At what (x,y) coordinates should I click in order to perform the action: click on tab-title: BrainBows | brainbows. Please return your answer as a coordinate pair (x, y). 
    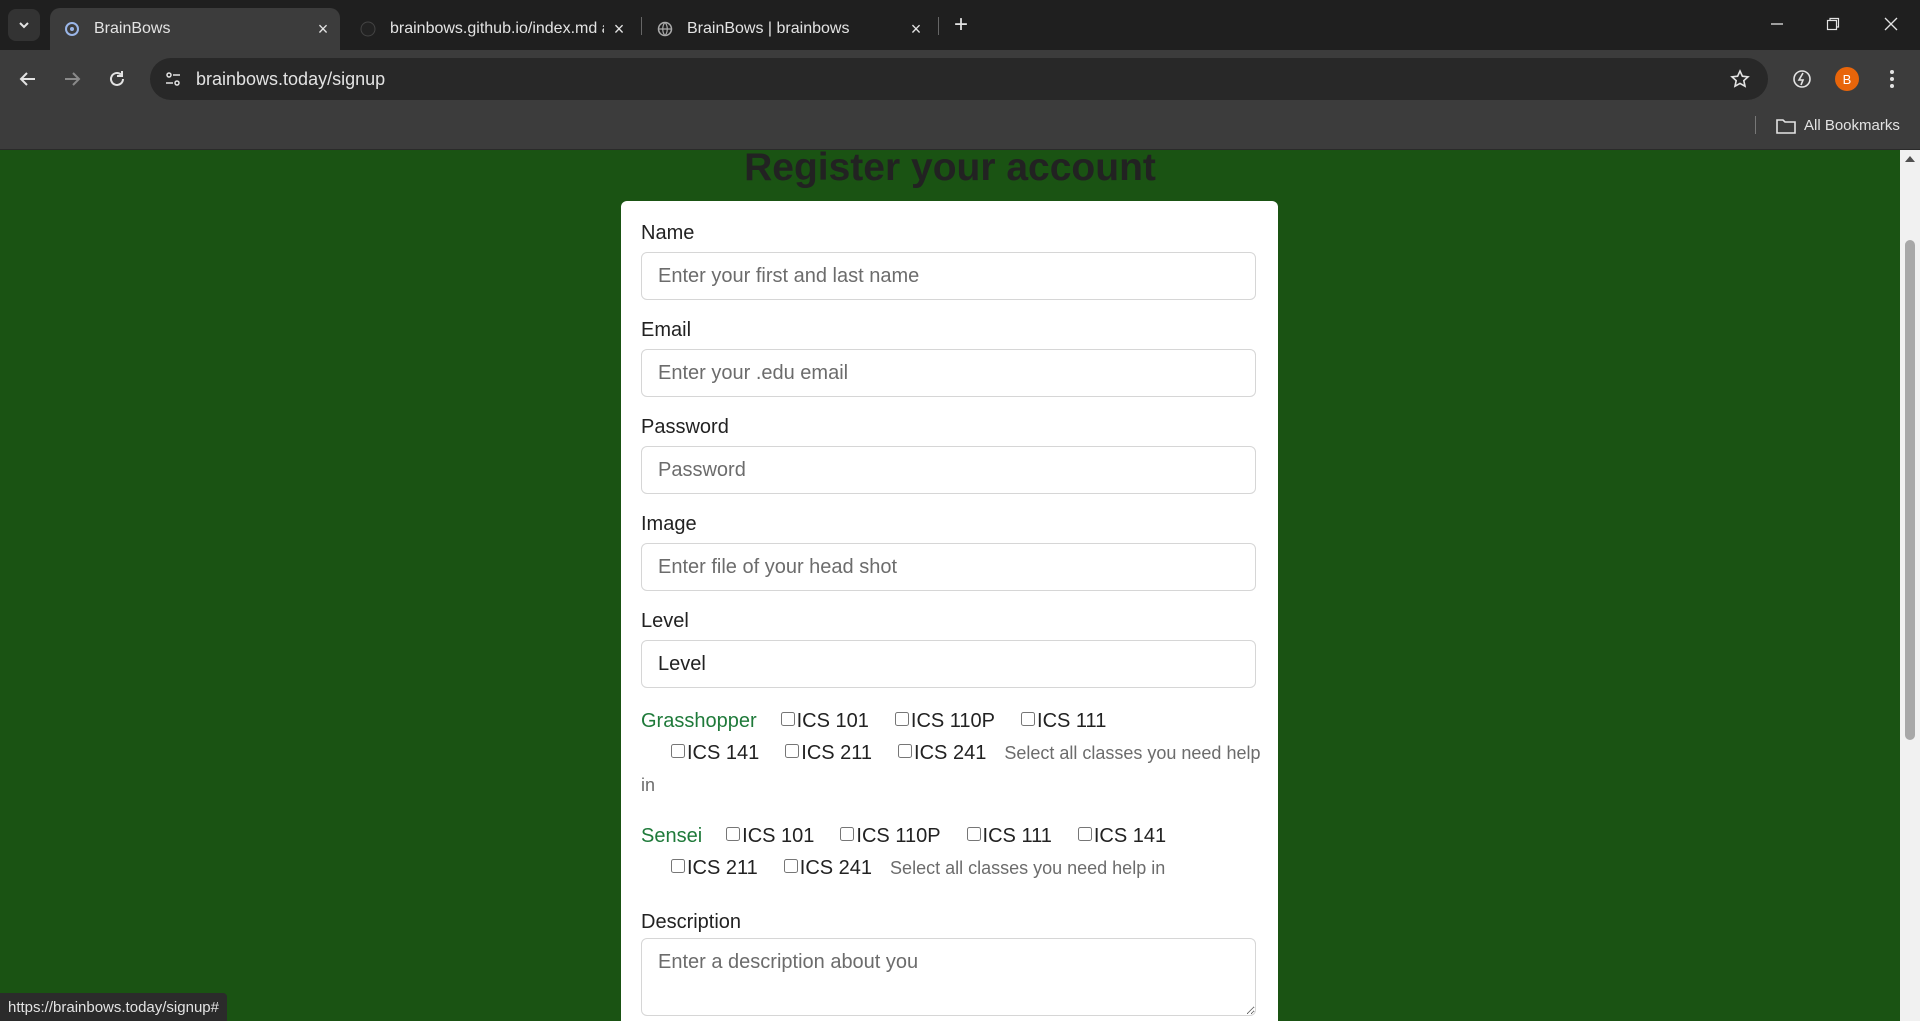
    Looking at the image, I should click on (768, 28).